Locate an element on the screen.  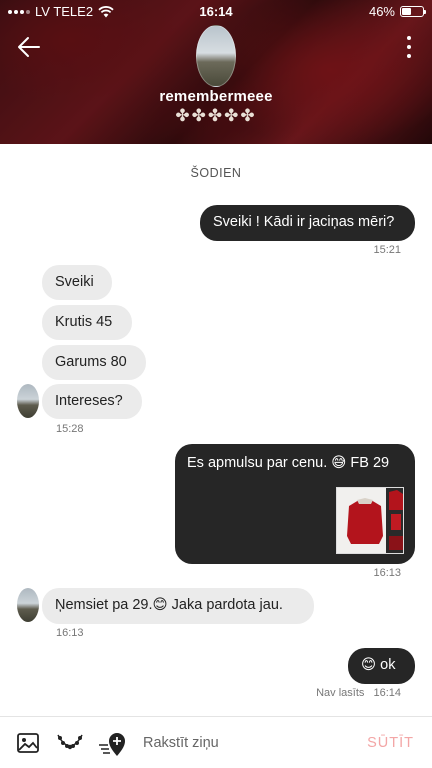
message-text: Intereses? is located at coordinates (89, 401).